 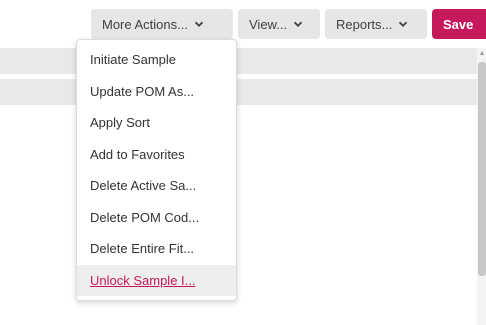 What do you see at coordinates (239, 61) in the screenshot?
I see `table-header-row` at bounding box center [239, 61].